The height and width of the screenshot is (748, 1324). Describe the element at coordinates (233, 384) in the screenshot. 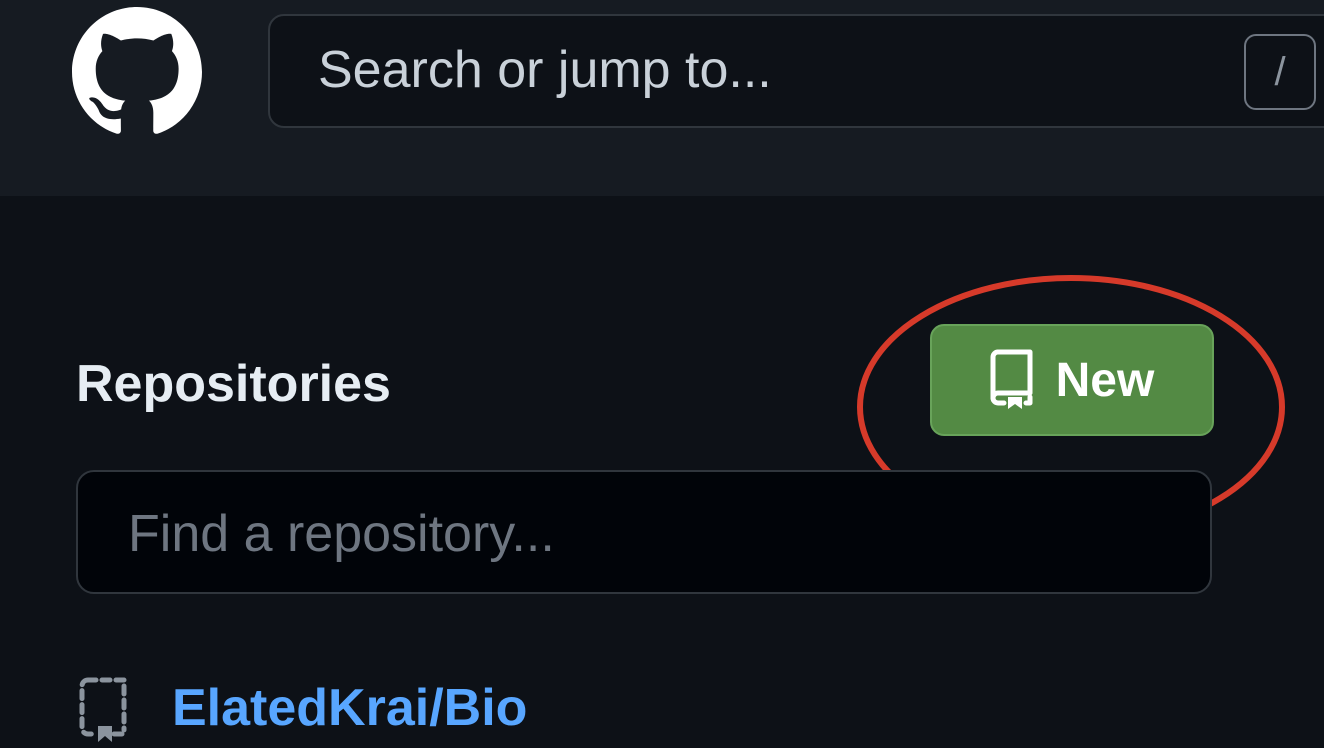

I see `repositories-title: Repositories` at that location.